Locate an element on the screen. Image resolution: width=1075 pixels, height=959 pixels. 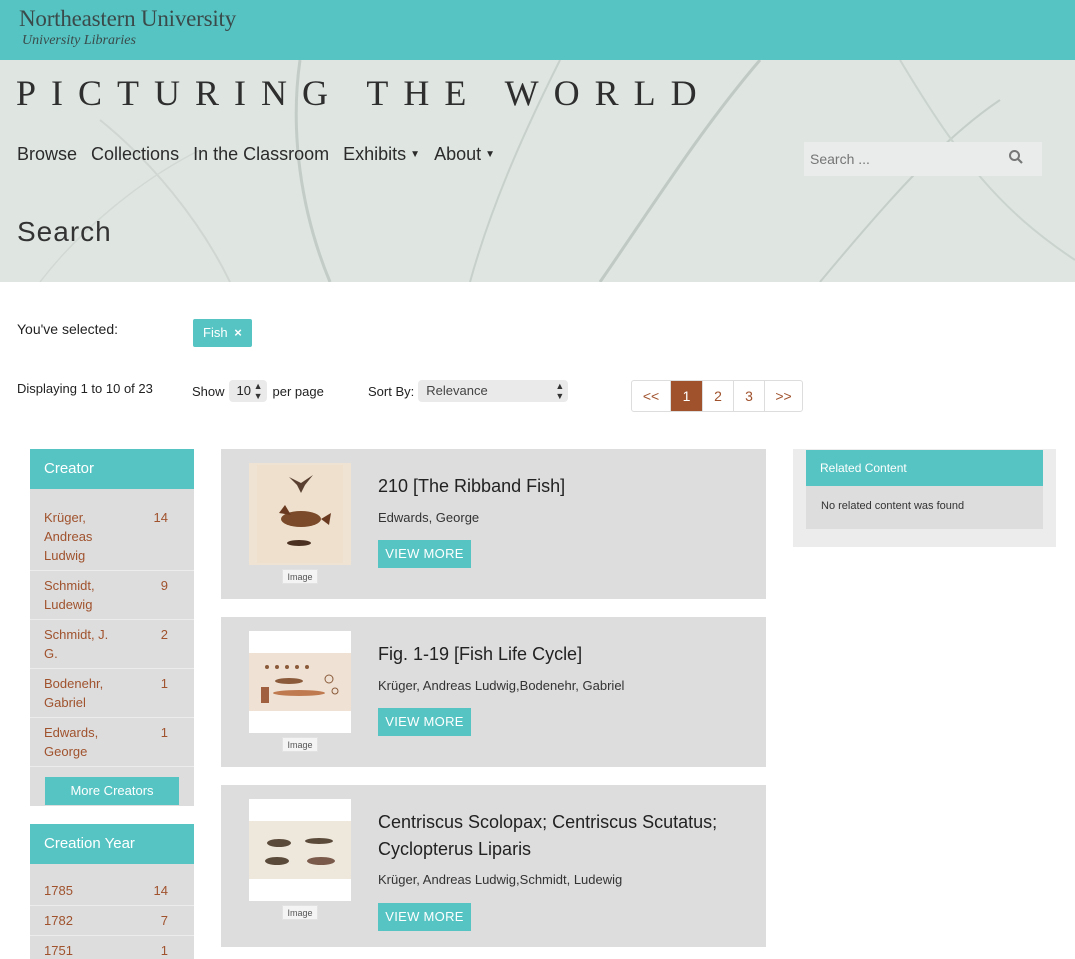
facet-value: Krüger, Andreas Ludwig is located at coordinates (84, 536).